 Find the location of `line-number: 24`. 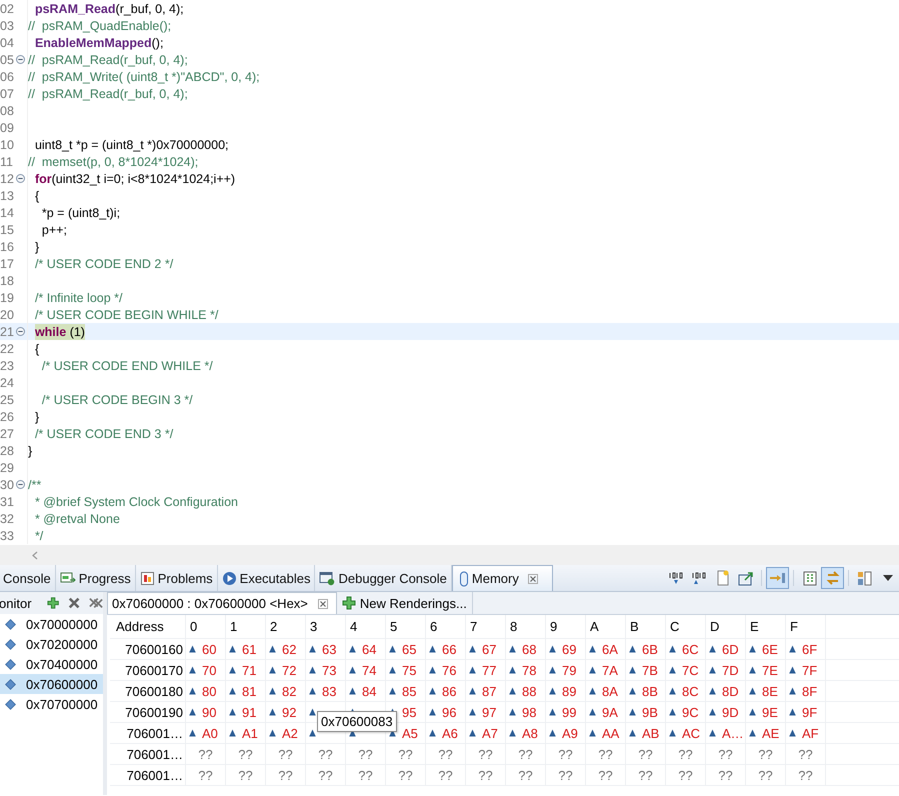

line-number: 24 is located at coordinates (7, 383).